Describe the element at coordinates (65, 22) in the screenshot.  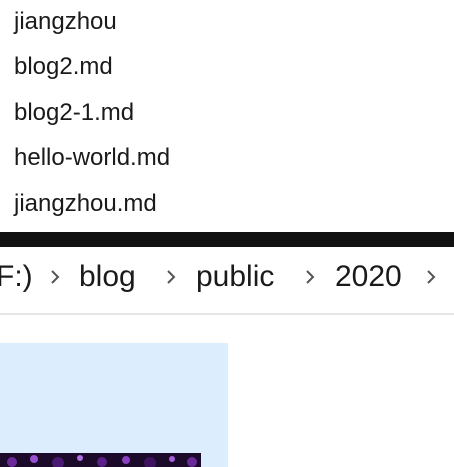
I see `file-item-jiangzhou-folder: jiangzhou` at that location.